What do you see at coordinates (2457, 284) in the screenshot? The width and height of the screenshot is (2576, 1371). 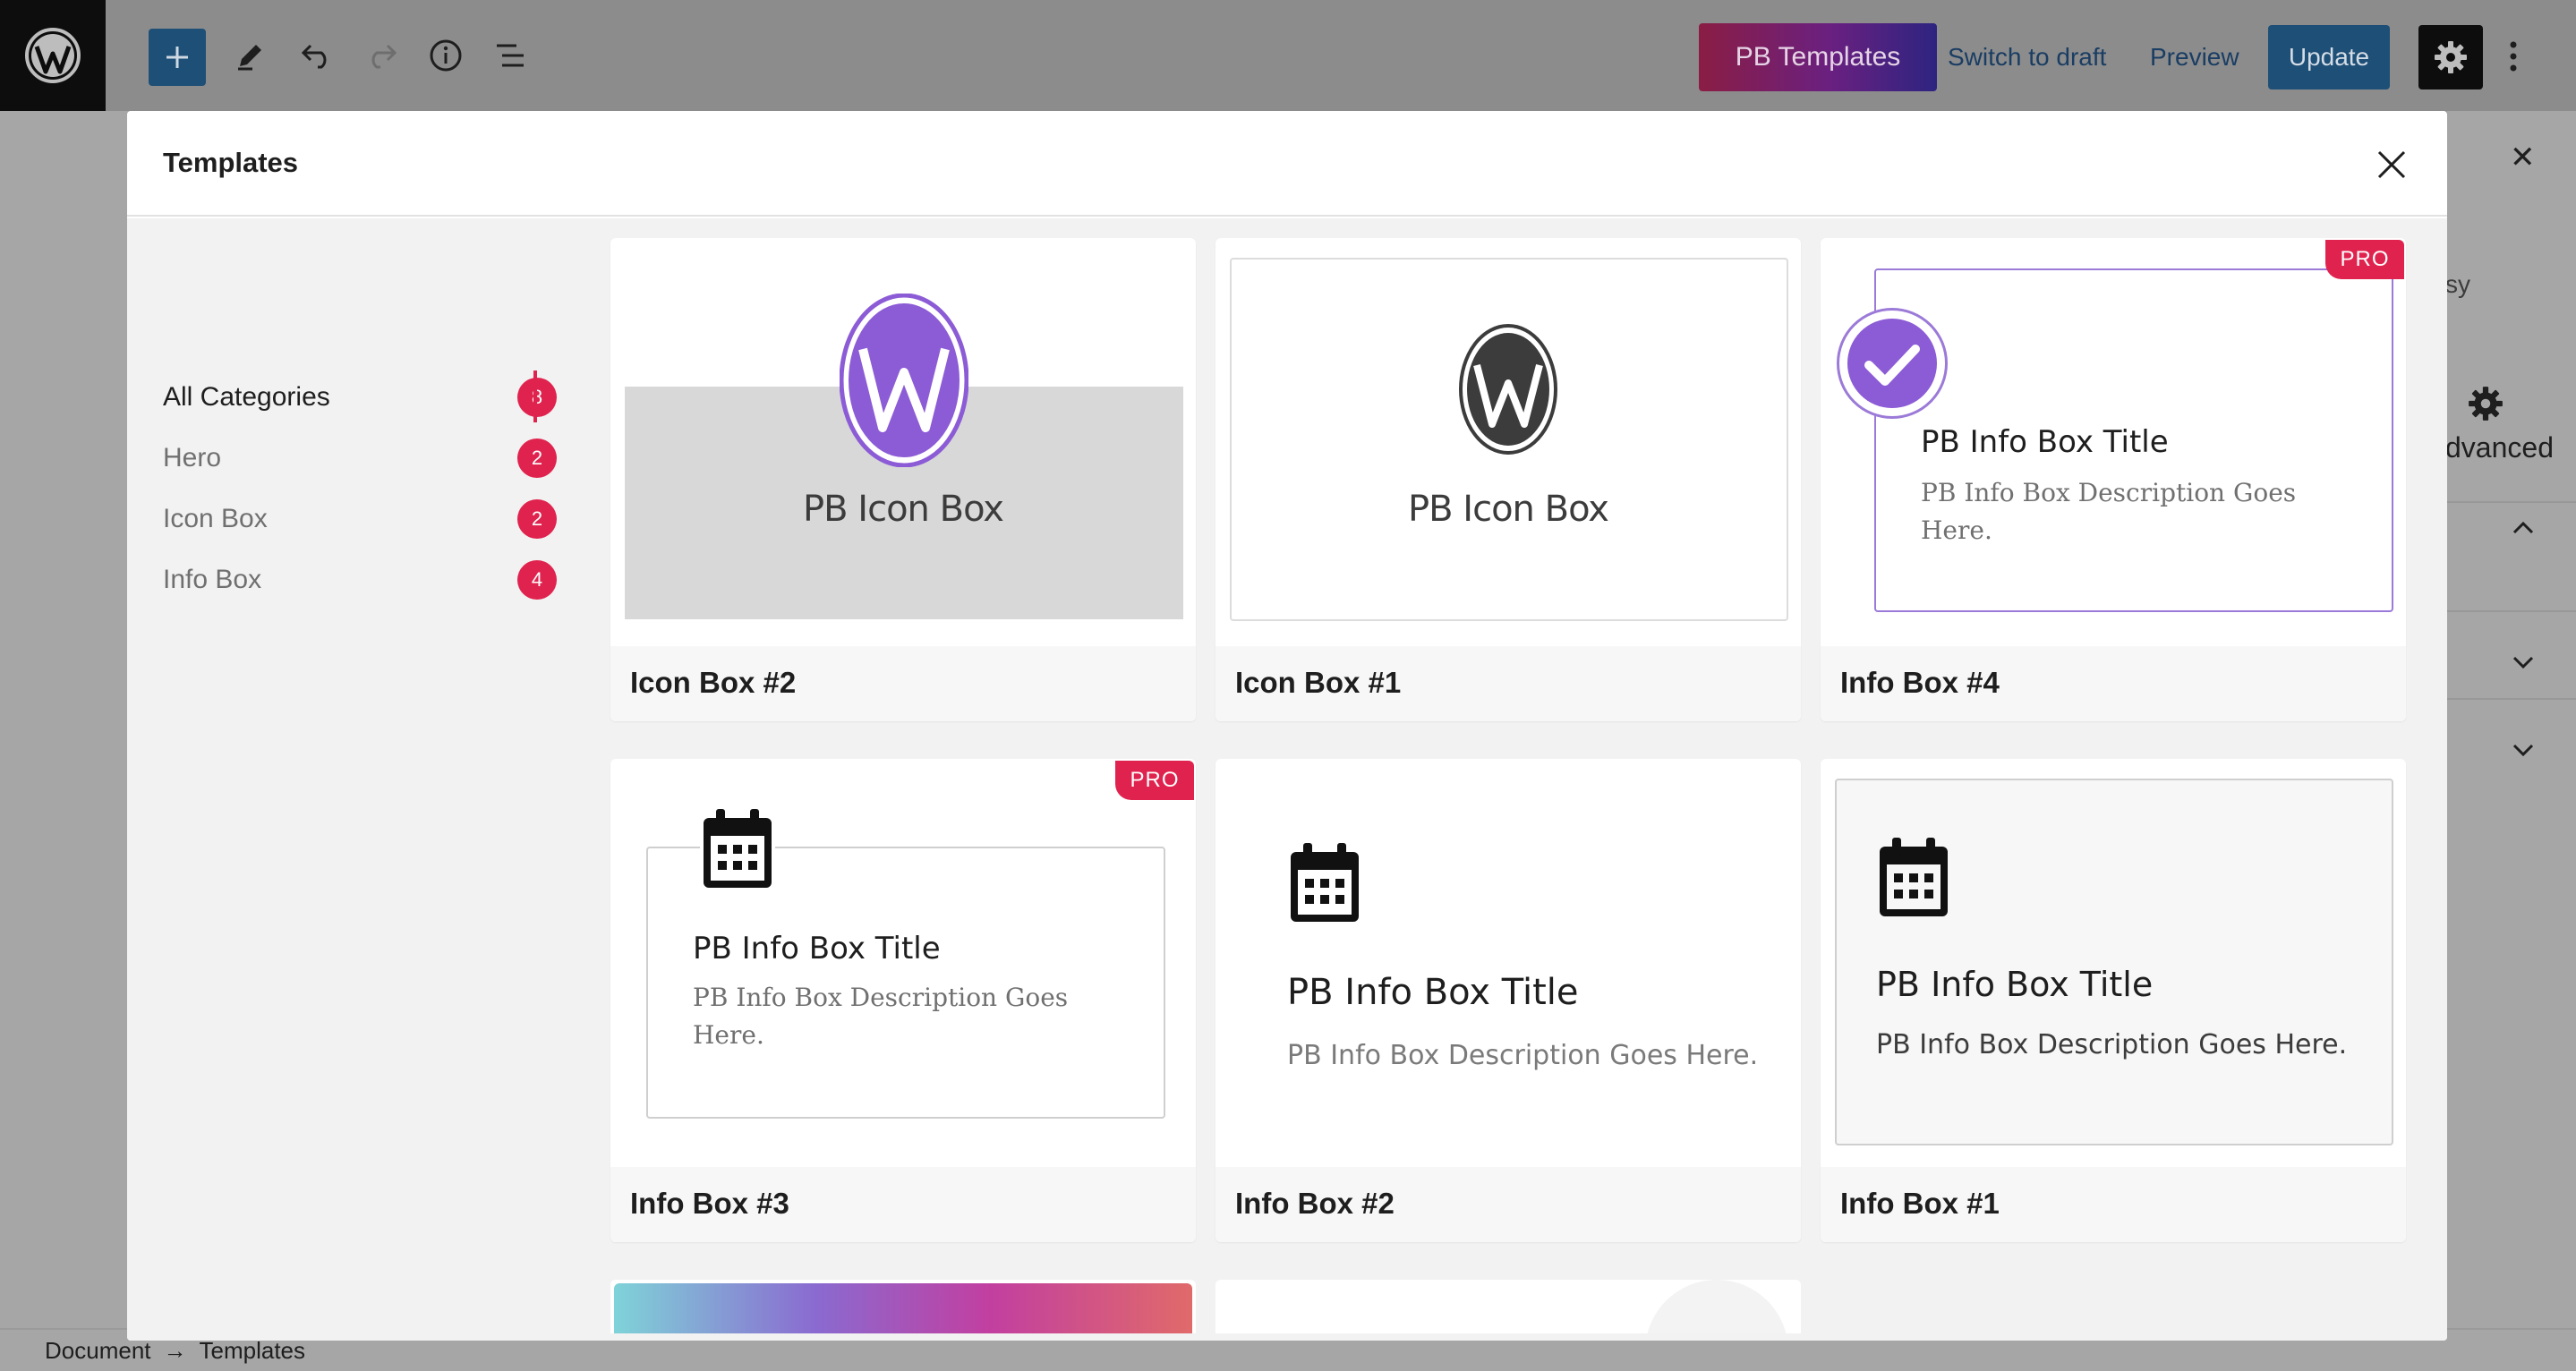 I see `sidebar-partial-text: sy` at bounding box center [2457, 284].